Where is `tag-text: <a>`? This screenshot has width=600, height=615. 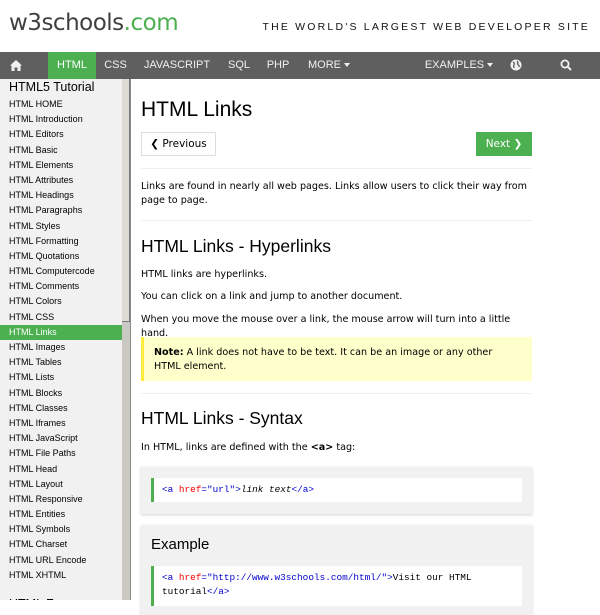 tag-text: <a> is located at coordinates (322, 447).